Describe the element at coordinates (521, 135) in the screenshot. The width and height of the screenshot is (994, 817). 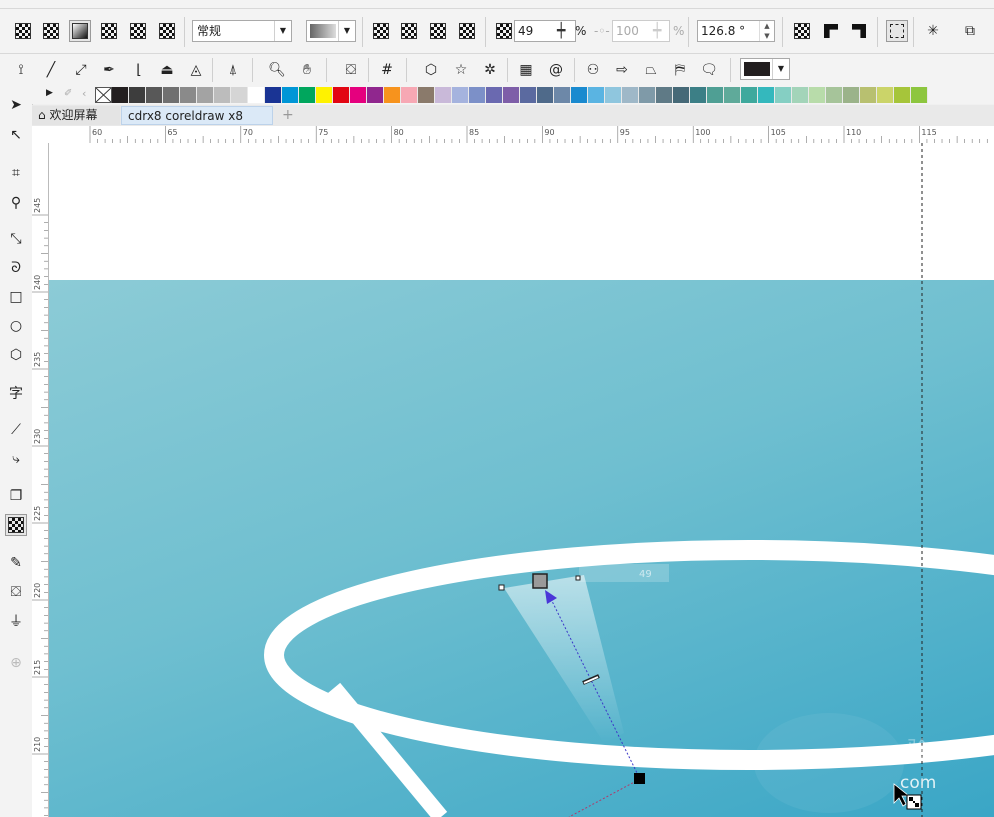
I see `ruler-horizontal: 60 65 70 75 80 85 90 95 100 105 110 115` at that location.